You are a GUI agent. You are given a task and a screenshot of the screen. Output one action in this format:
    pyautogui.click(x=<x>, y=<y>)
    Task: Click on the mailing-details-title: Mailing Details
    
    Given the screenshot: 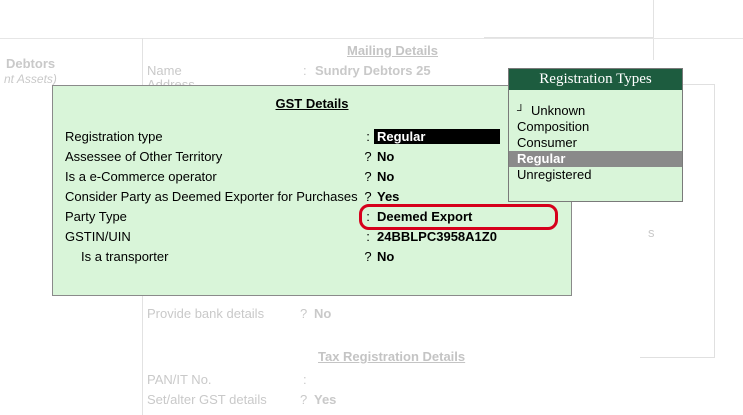 What is the action you would take?
    pyautogui.click(x=393, y=50)
    